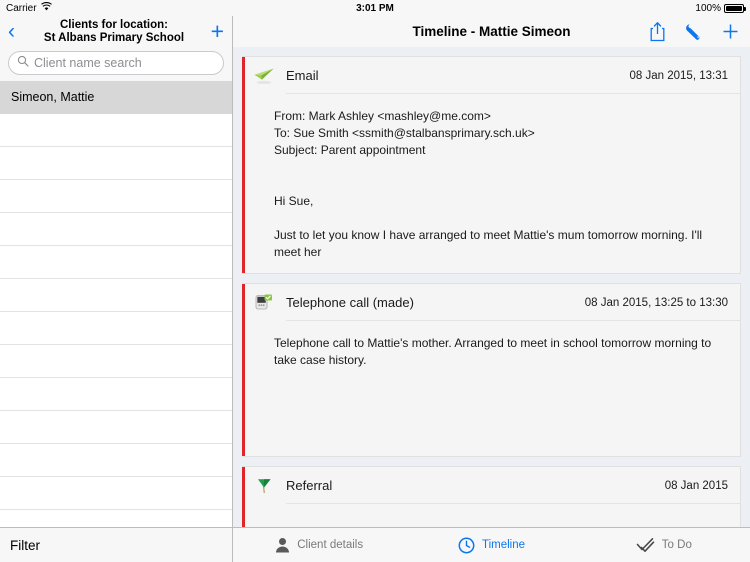 The height and width of the screenshot is (562, 750). I want to click on entry-content, so click(492, 515).